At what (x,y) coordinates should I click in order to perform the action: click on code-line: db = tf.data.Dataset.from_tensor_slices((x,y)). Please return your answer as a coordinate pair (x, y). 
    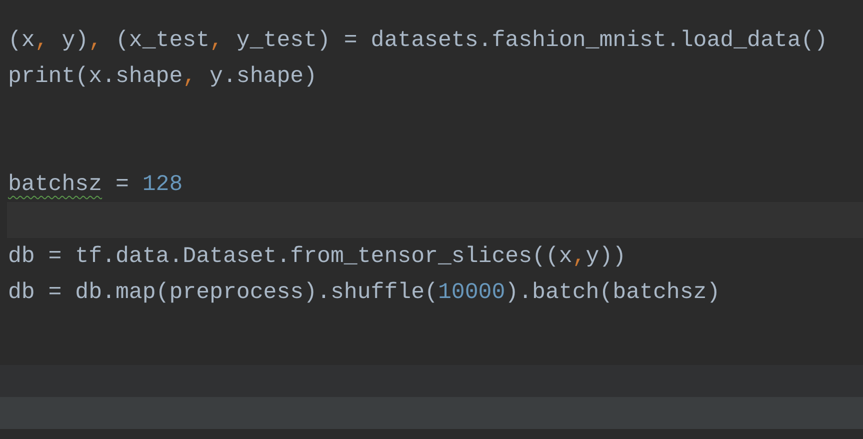
    Looking at the image, I should click on (317, 256).